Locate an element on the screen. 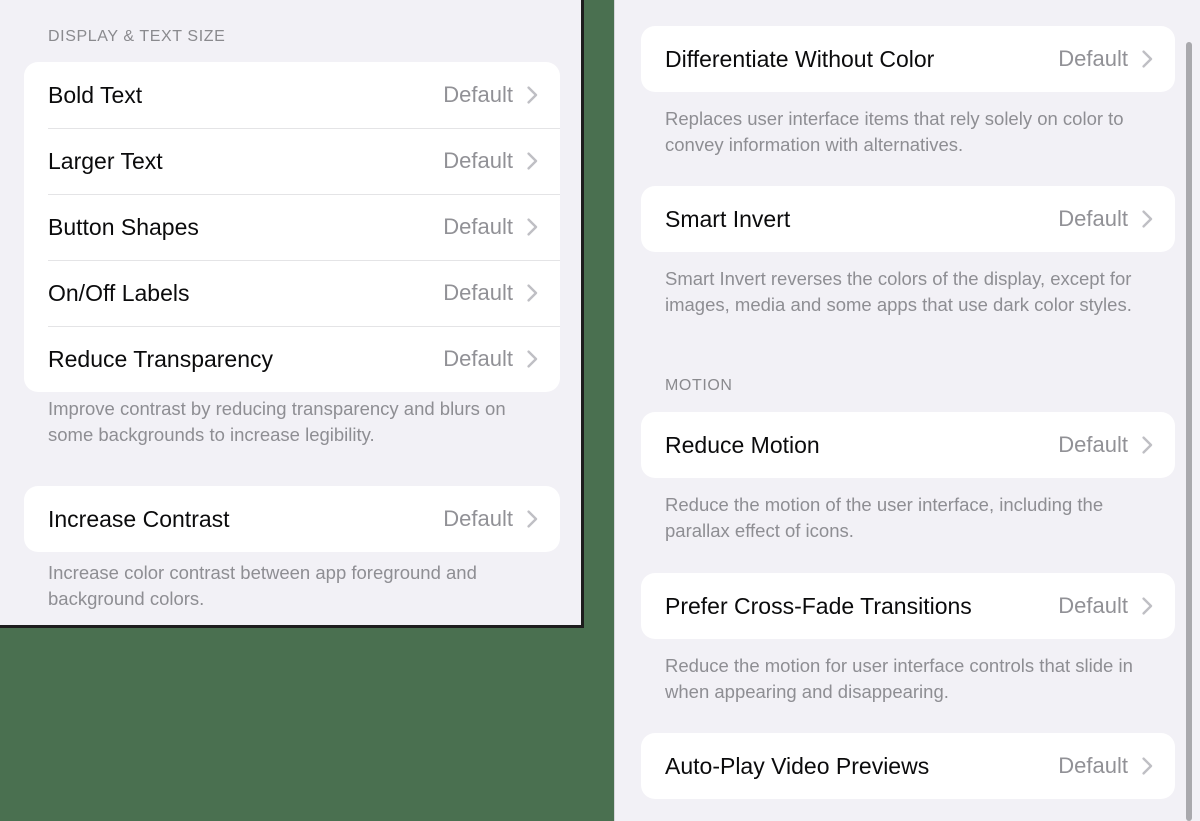 The image size is (1200, 821). settings-row: Differentiate Without Color Default is located at coordinates (908, 59).